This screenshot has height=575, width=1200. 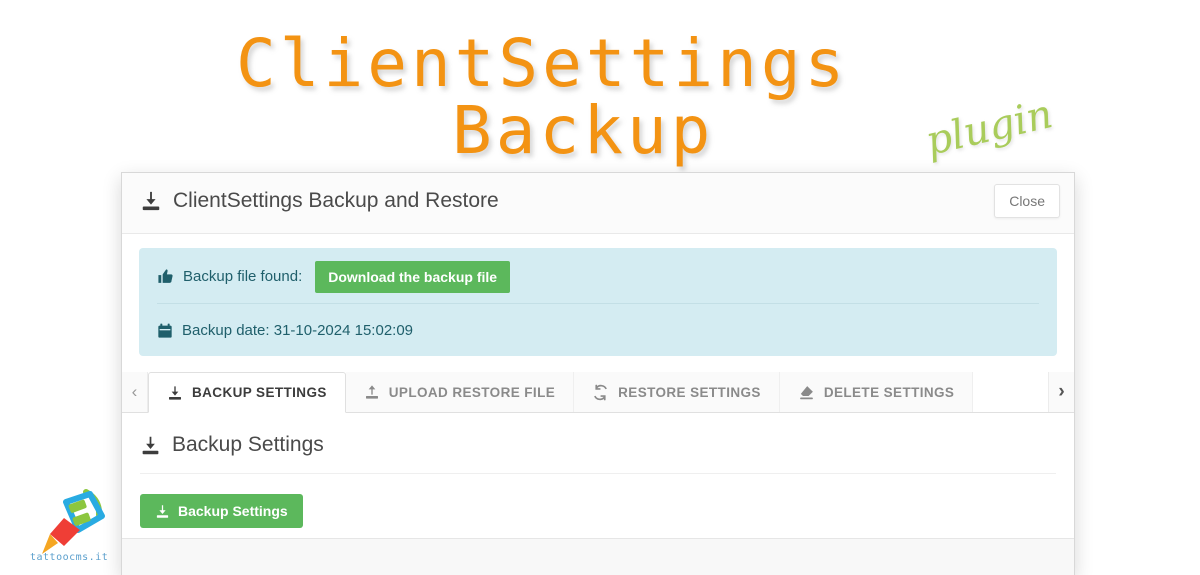 What do you see at coordinates (1027, 201) in the screenshot?
I see `close-button: Close` at bounding box center [1027, 201].